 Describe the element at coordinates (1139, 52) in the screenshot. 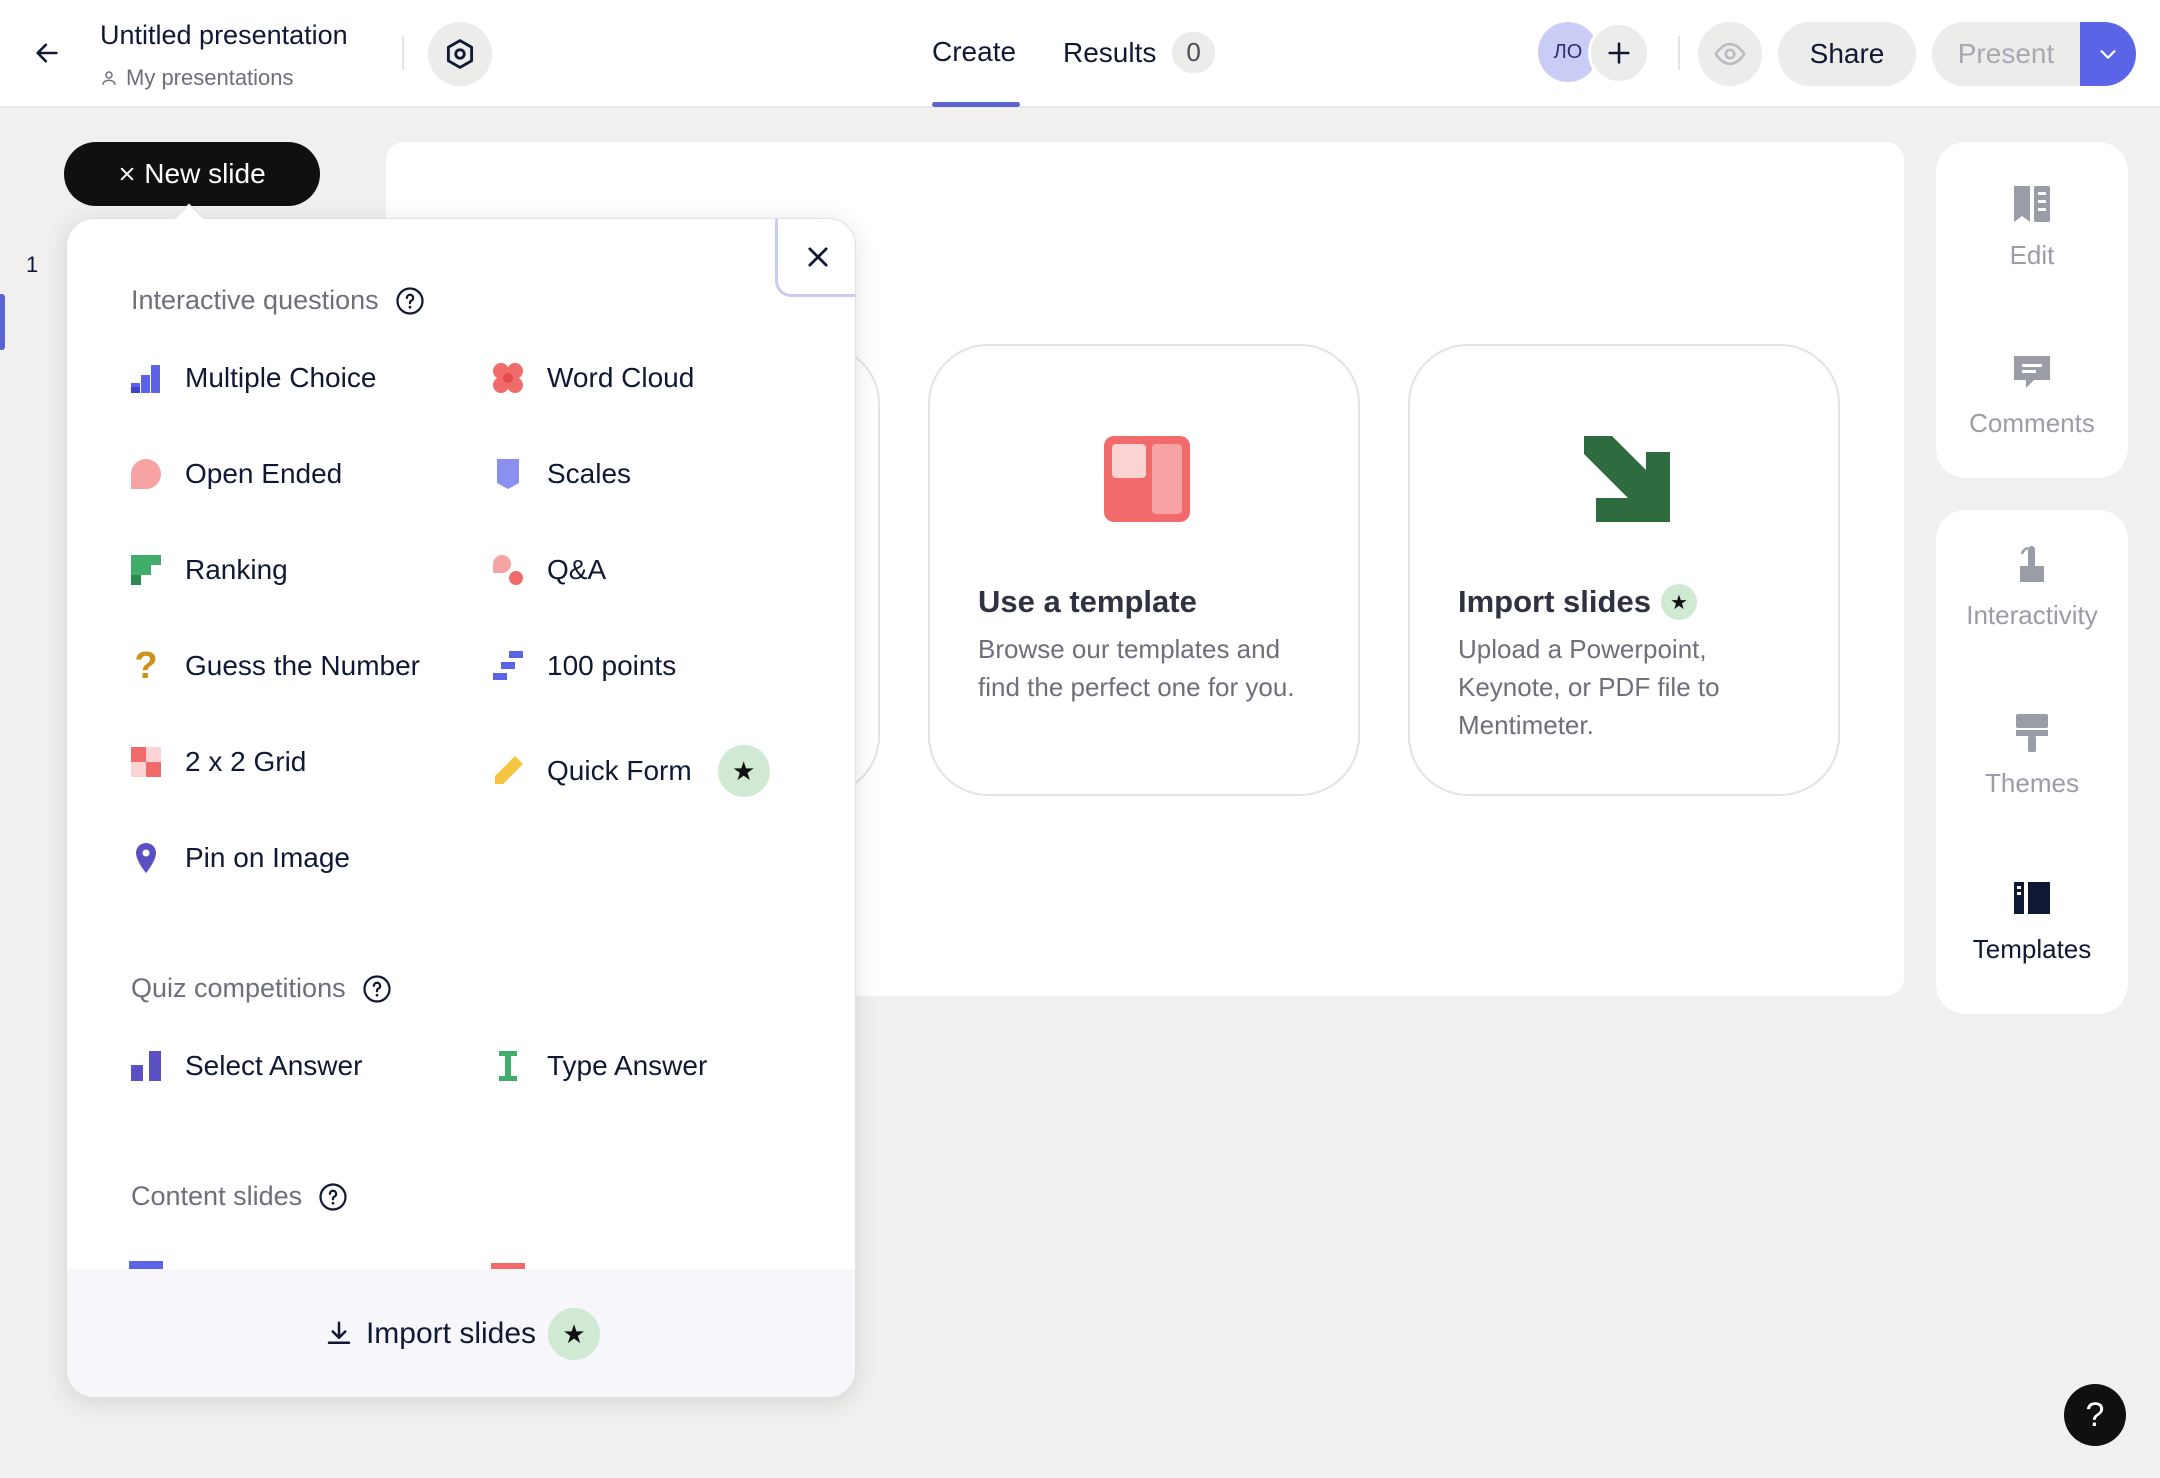

I see `tab-results: Results 0` at that location.